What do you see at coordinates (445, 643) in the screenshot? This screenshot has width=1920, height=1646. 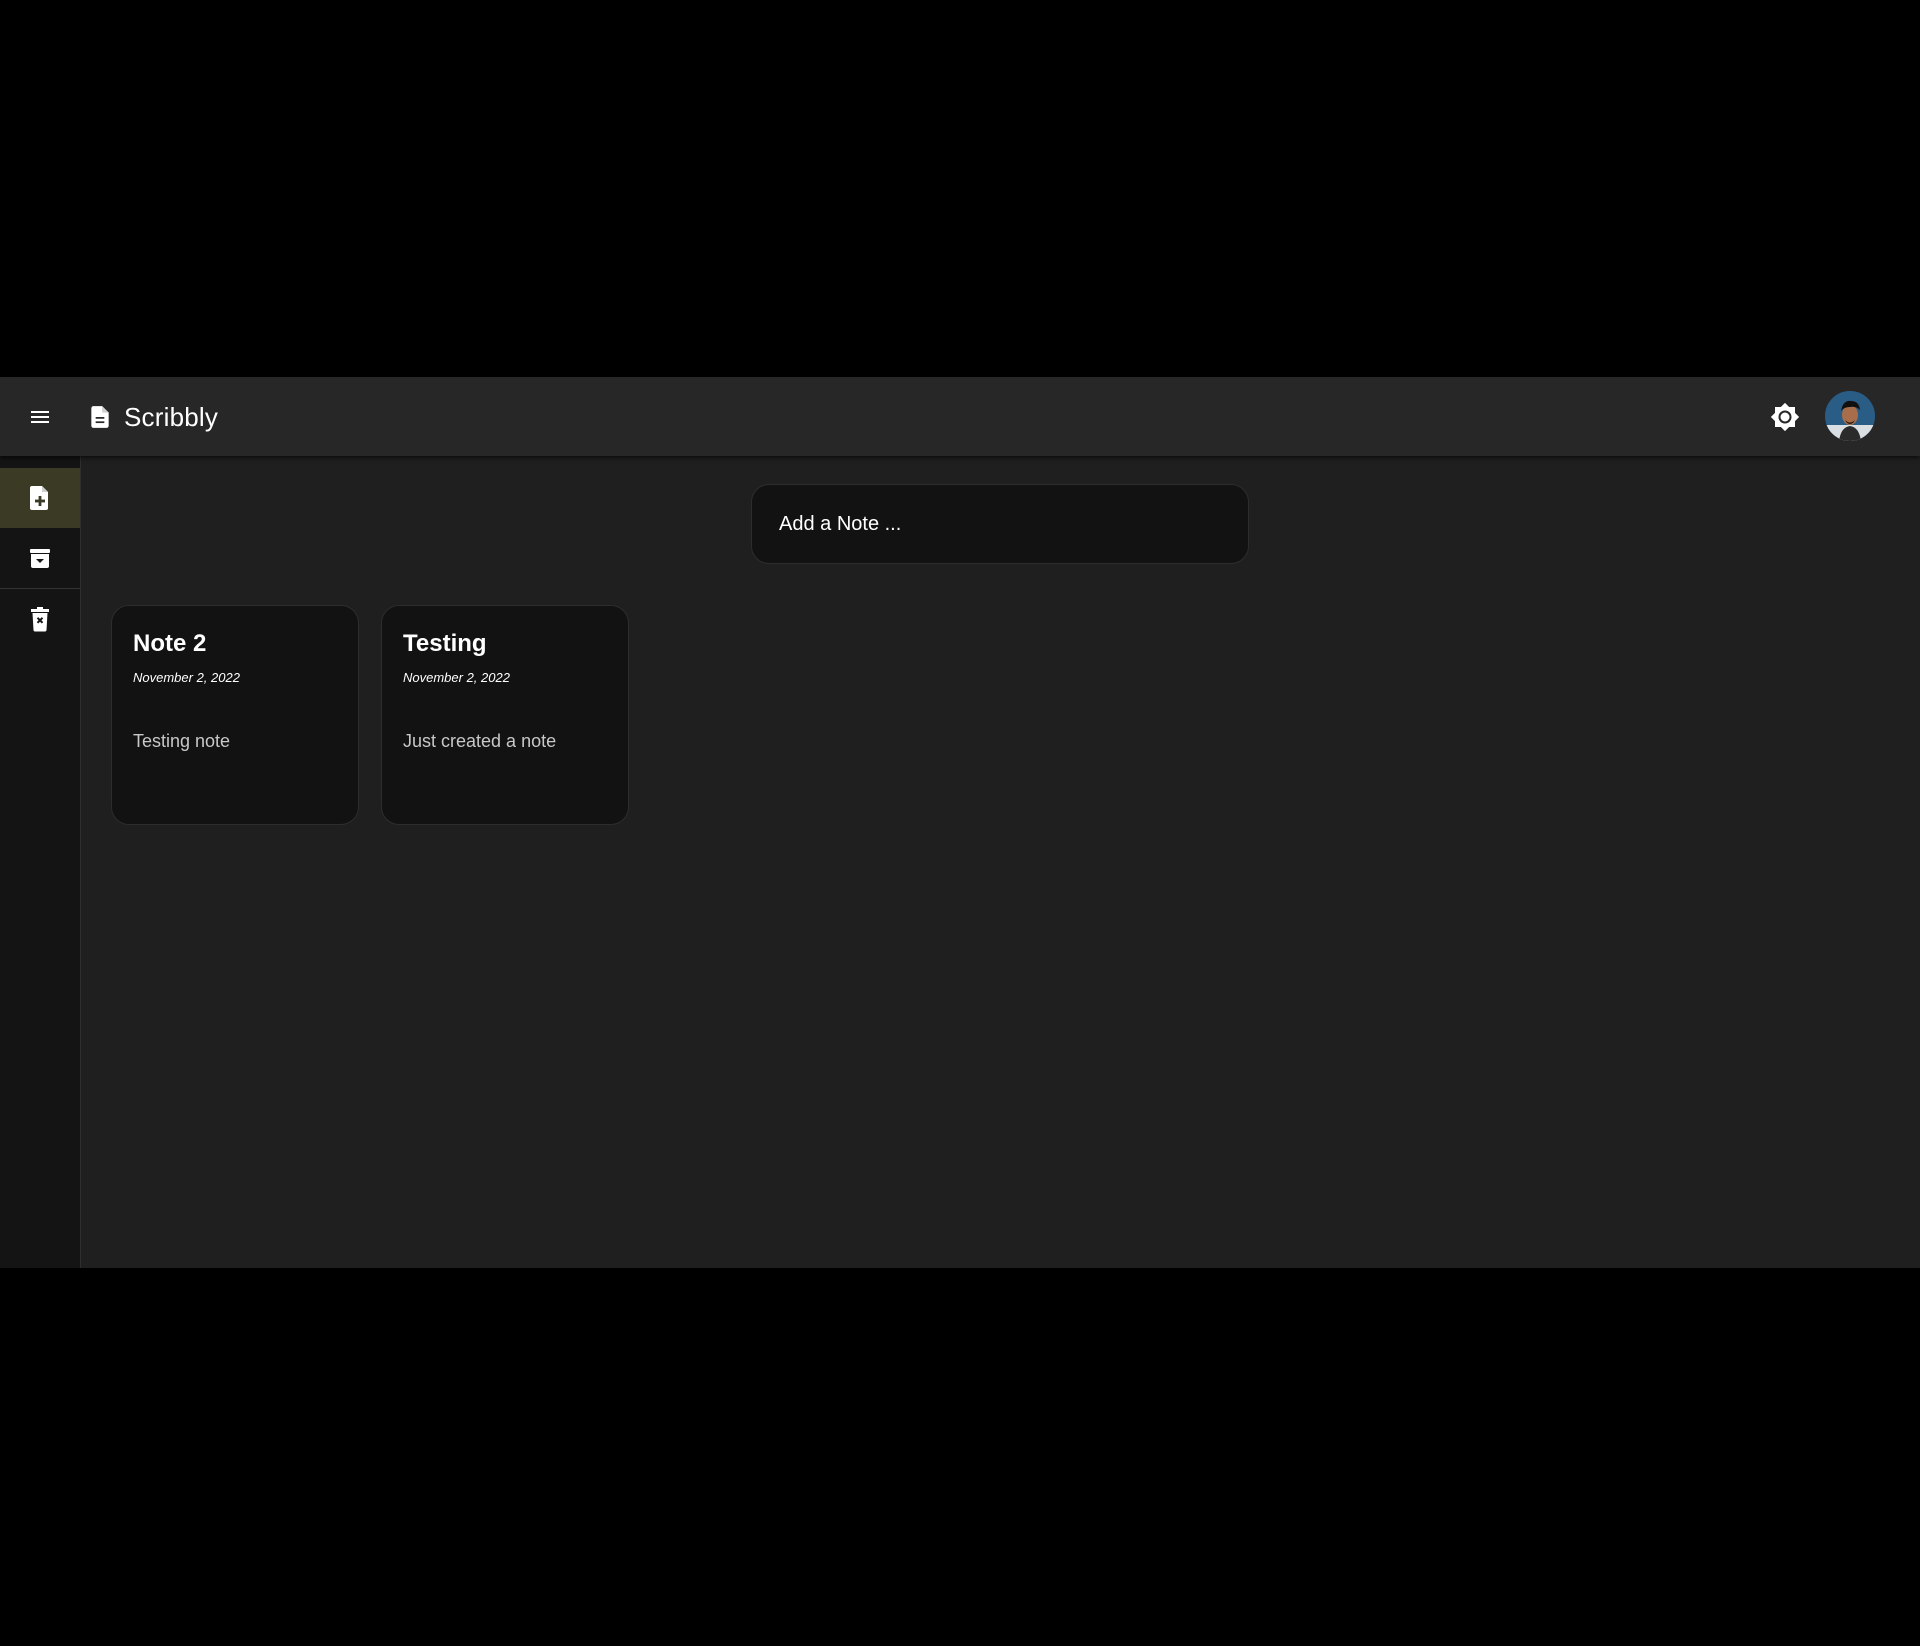 I see `note-title: Testing` at bounding box center [445, 643].